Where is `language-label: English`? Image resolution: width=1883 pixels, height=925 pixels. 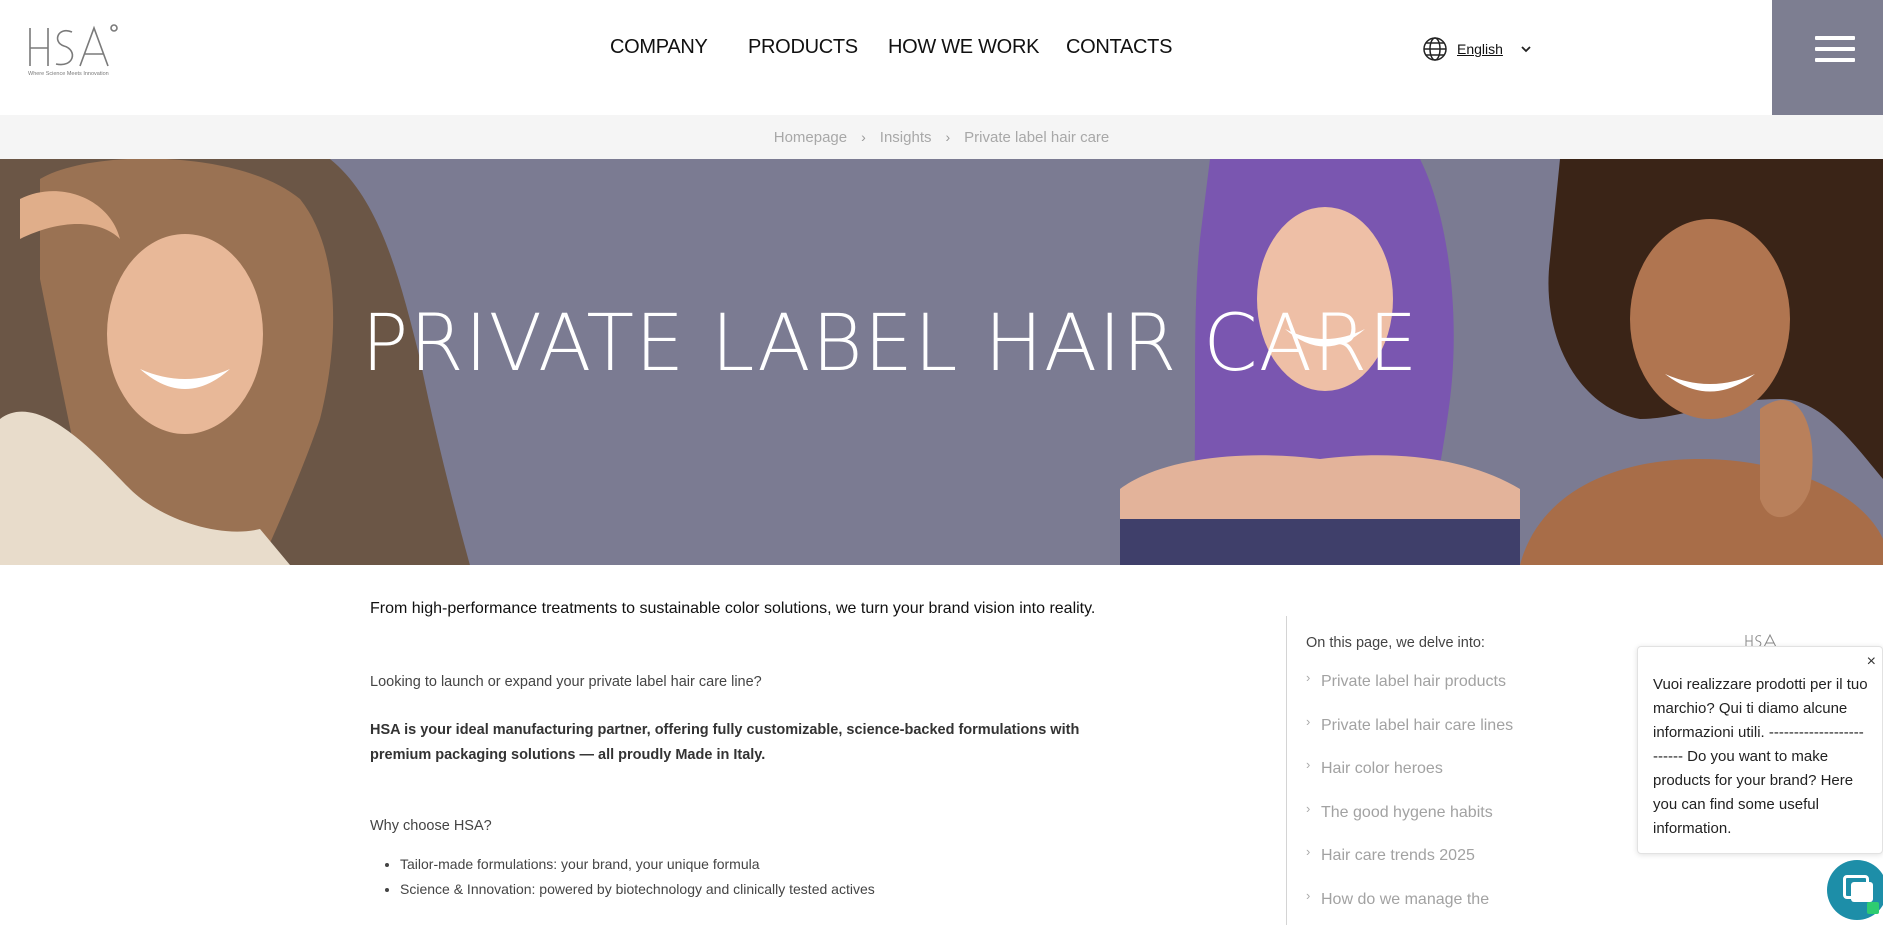 language-label: English is located at coordinates (1480, 49).